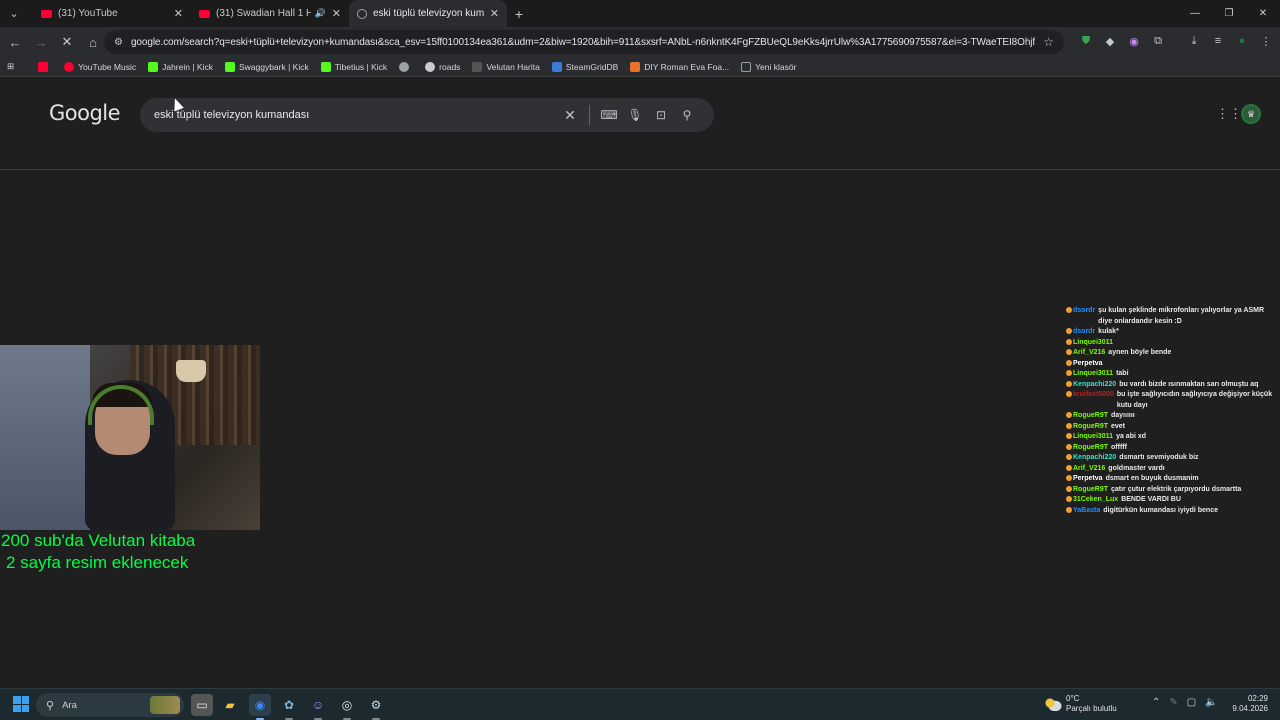  What do you see at coordinates (191, 371) in the screenshot?
I see `lamp` at bounding box center [191, 371].